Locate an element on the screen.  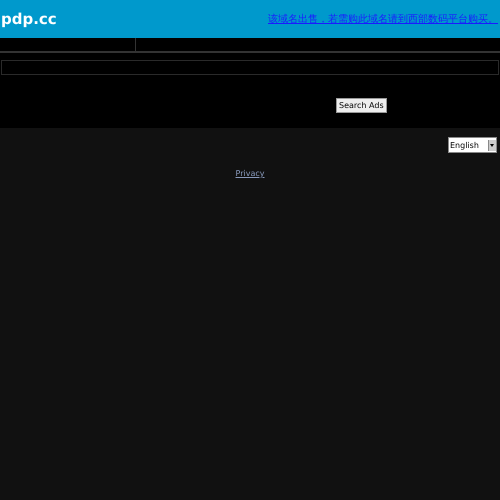
search-button: Search Ads is located at coordinates (361, 105).